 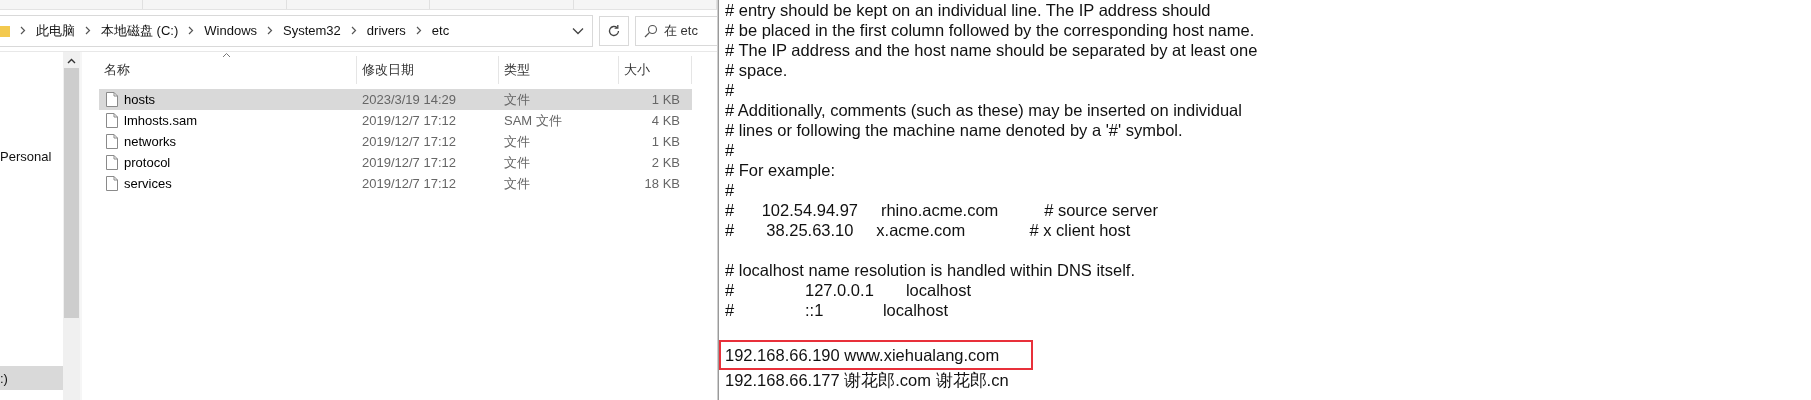 What do you see at coordinates (930, 270) in the screenshot?
I see `text-line: # localhost name resolution is handled within DNS itself.` at bounding box center [930, 270].